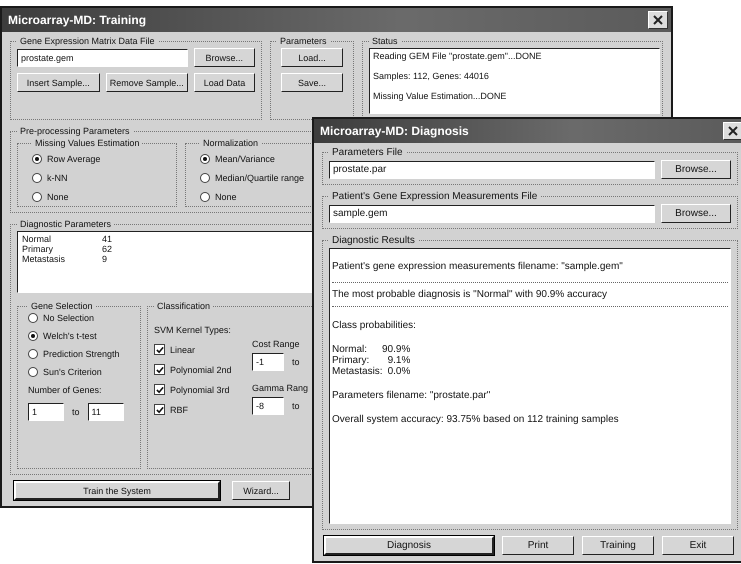 Image resolution: width=741 pixels, height=564 pixels. What do you see at coordinates (225, 82) in the screenshot?
I see `action-button: Load Data` at bounding box center [225, 82].